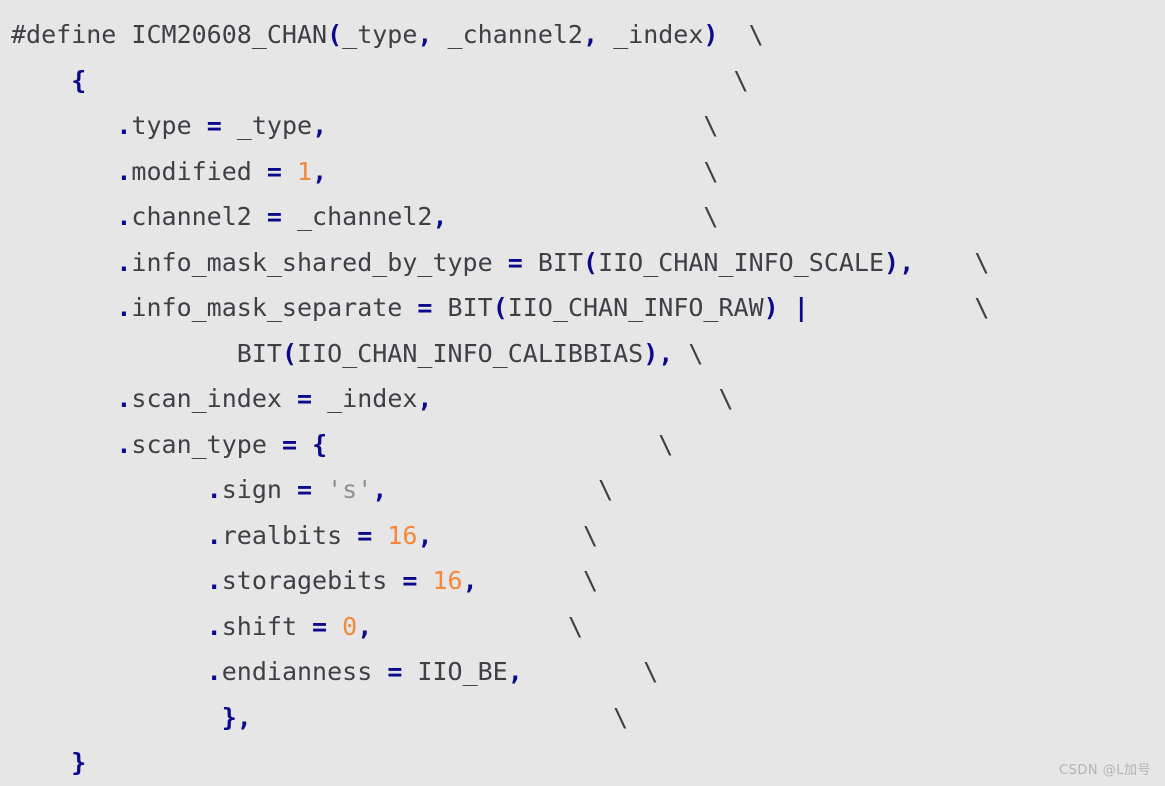 The height and width of the screenshot is (786, 1165). I want to click on code-line: .scan_index = _index, \, so click(500, 399).